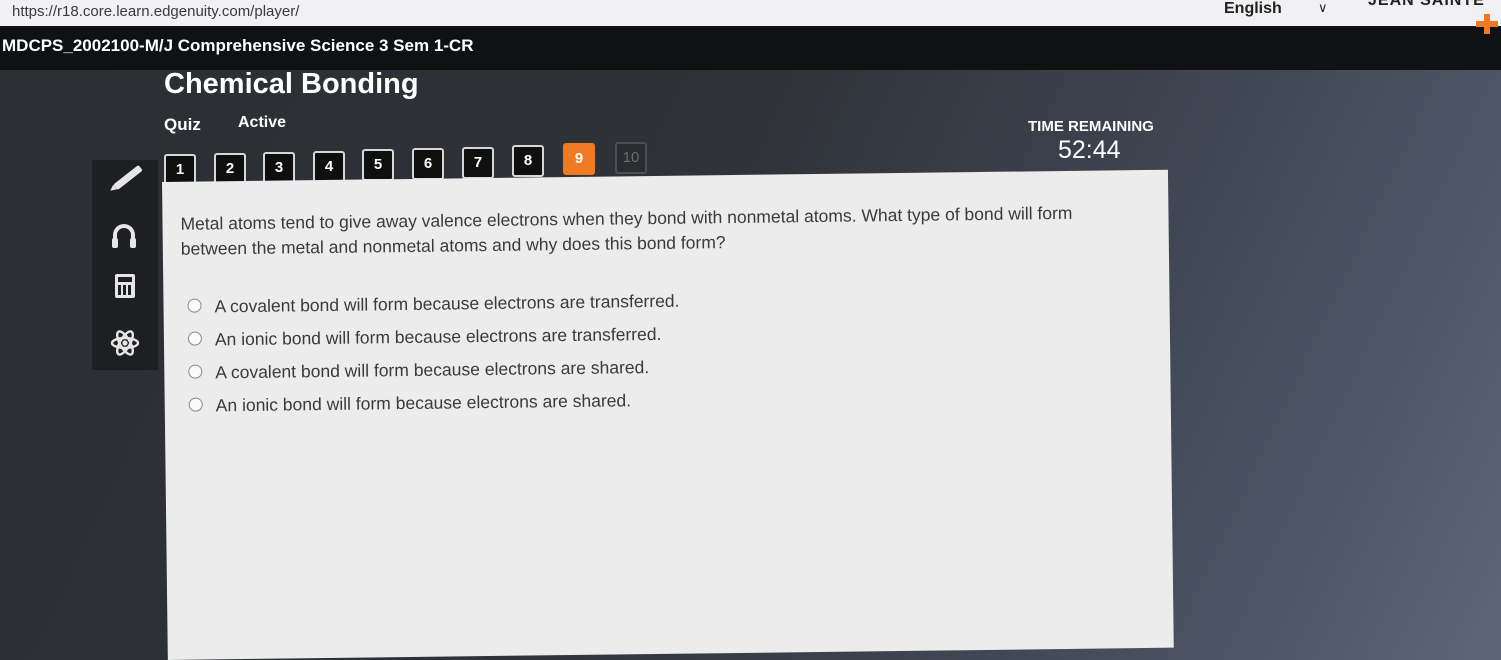 The width and height of the screenshot is (1501, 660). Describe the element at coordinates (478, 163) in the screenshot. I see `question-button-7: 7` at that location.